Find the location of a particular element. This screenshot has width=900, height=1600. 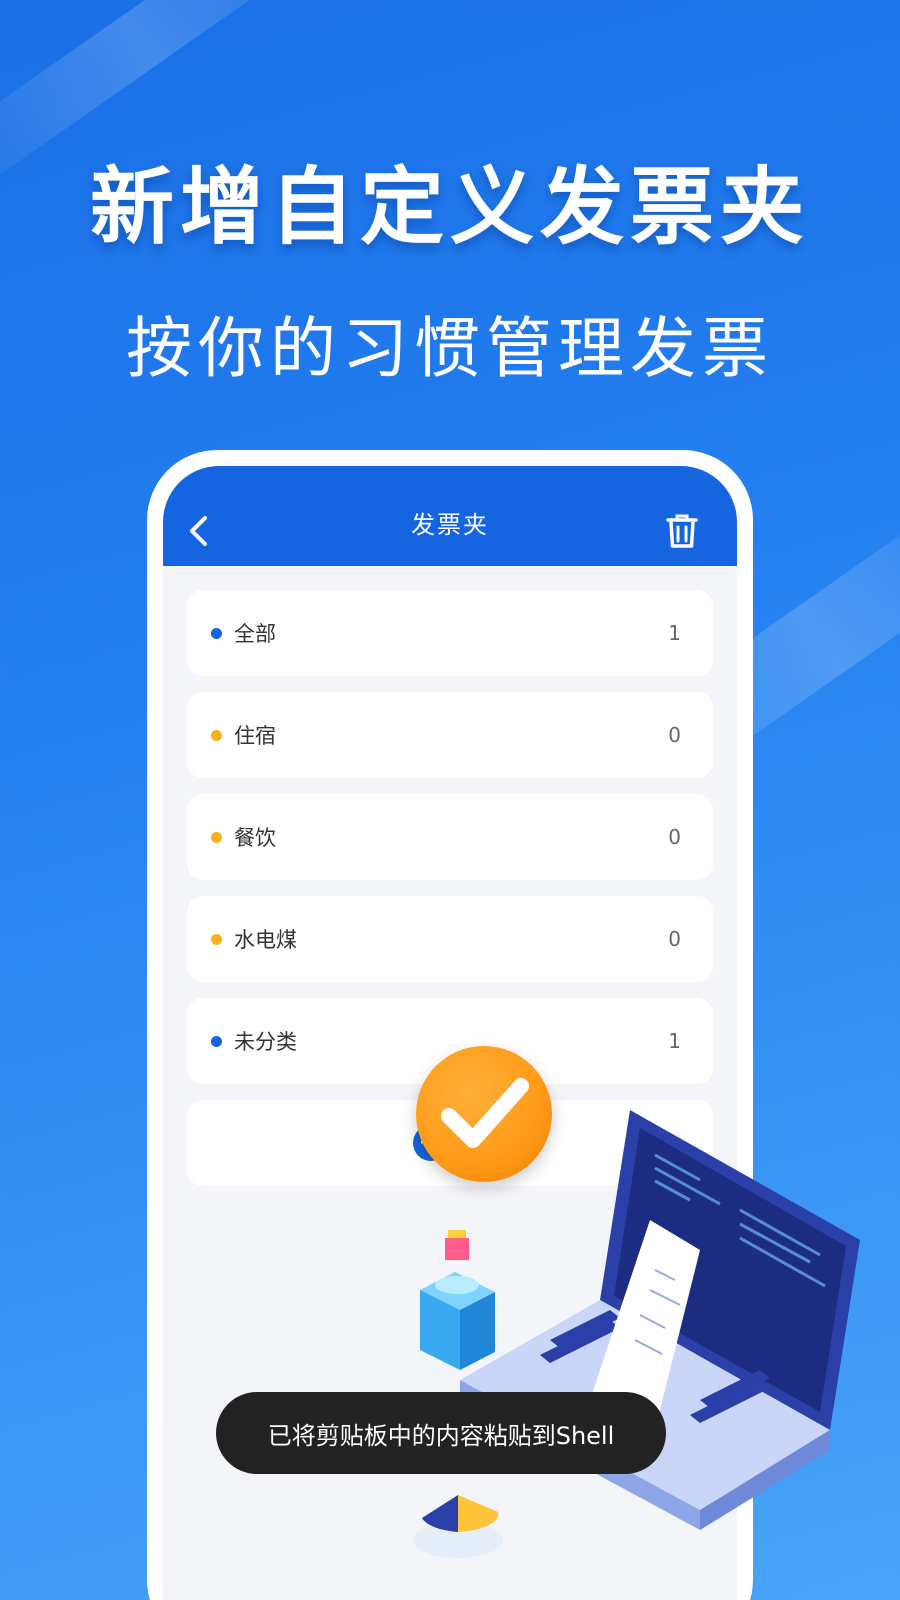

promo-subline: 按你的习惯管理发票 is located at coordinates (450, 348).